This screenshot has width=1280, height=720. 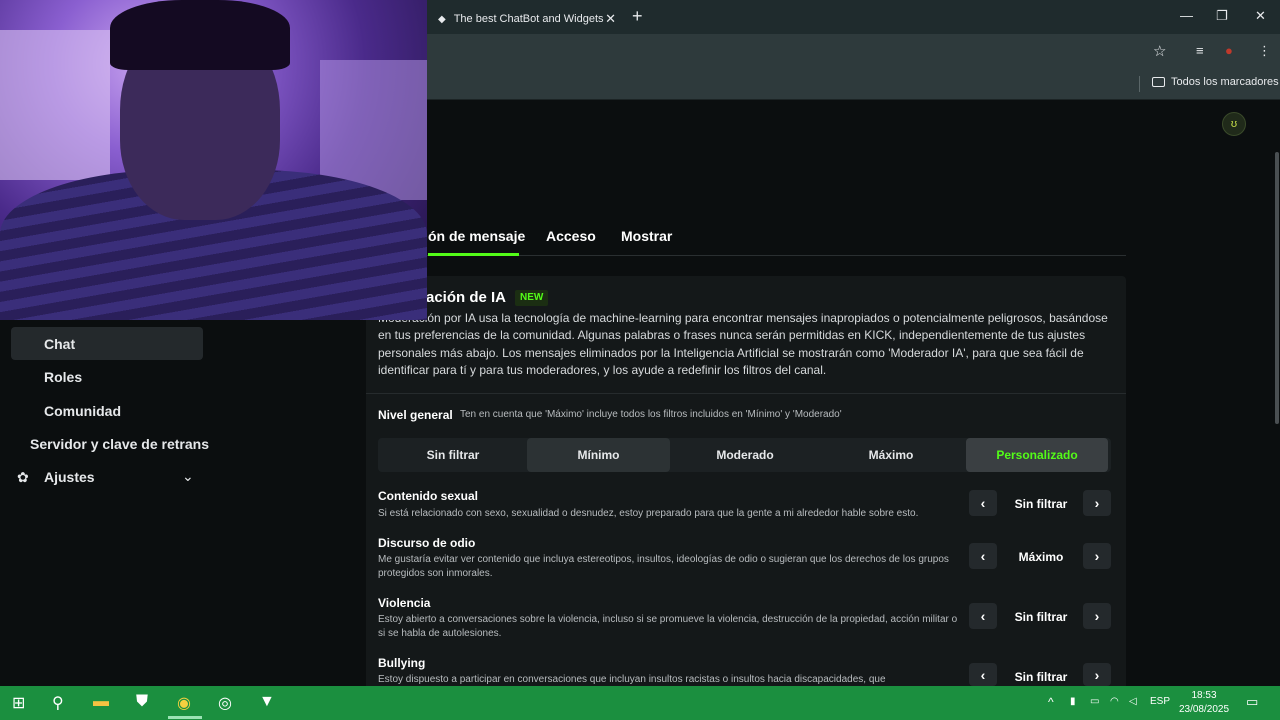 What do you see at coordinates (1041, 504) in the screenshot?
I see `filter-value-sexual: Sin filtrar` at bounding box center [1041, 504].